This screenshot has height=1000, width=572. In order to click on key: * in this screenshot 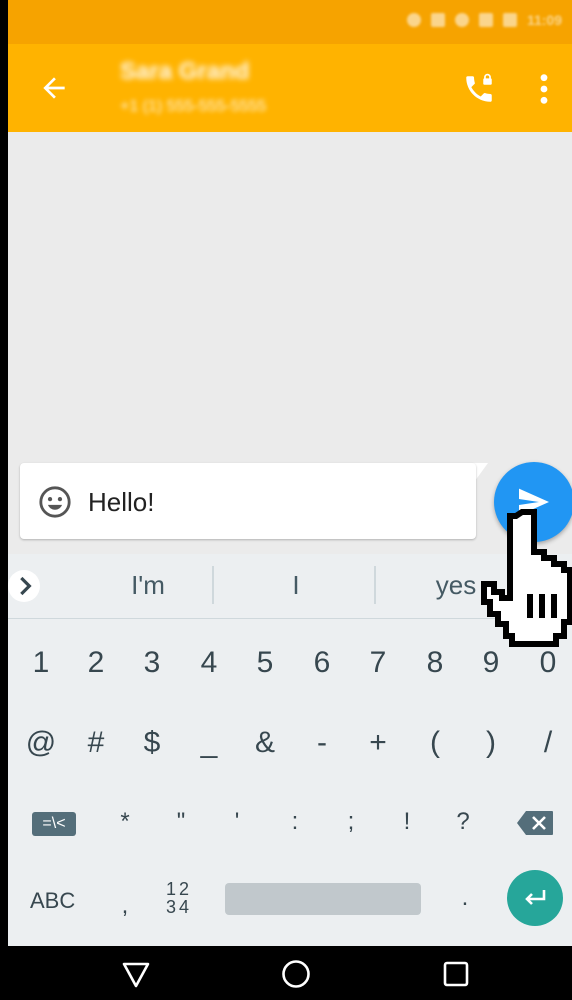, I will do `click(125, 822)`.